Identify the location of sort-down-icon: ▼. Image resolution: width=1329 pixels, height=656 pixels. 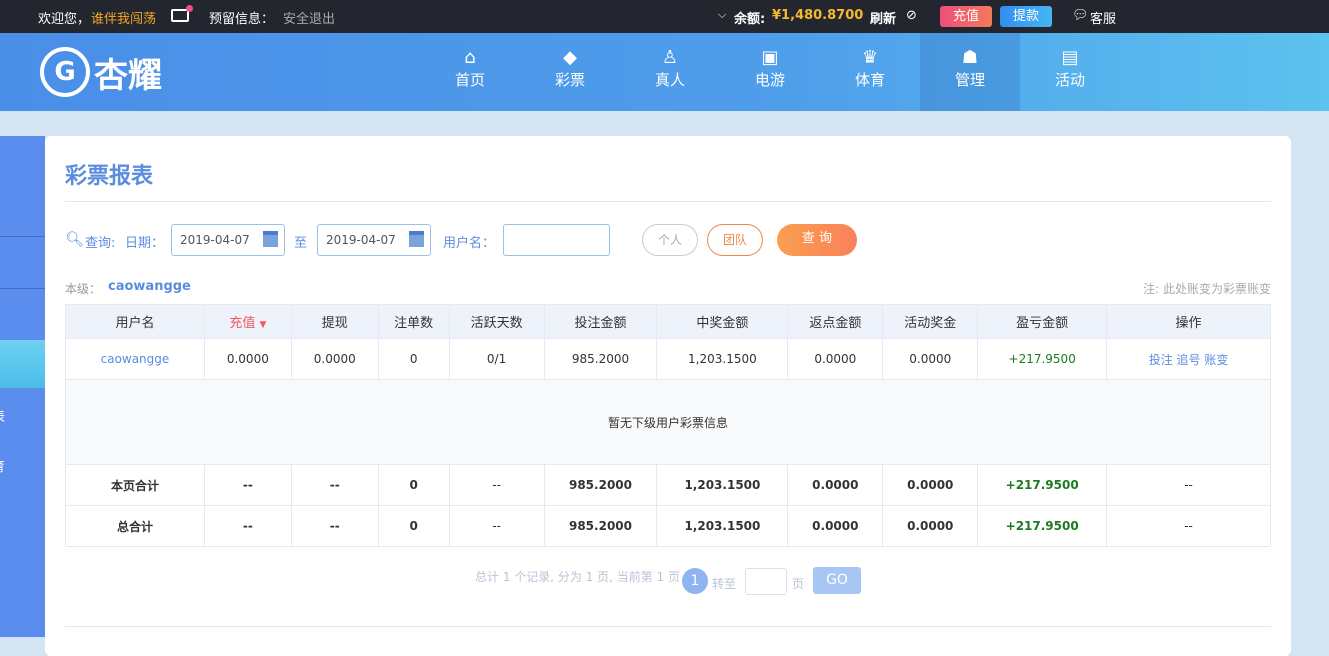
(262, 325).